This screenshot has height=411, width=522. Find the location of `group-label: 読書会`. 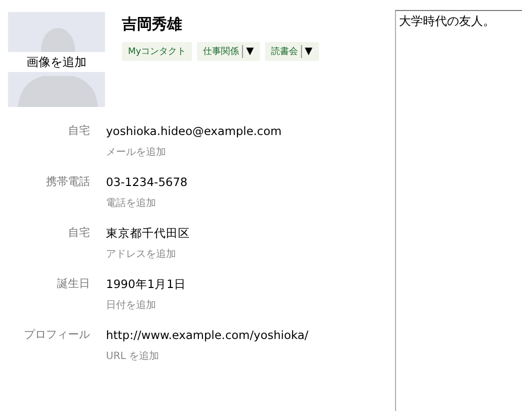

group-label: 読書会 is located at coordinates (284, 51).